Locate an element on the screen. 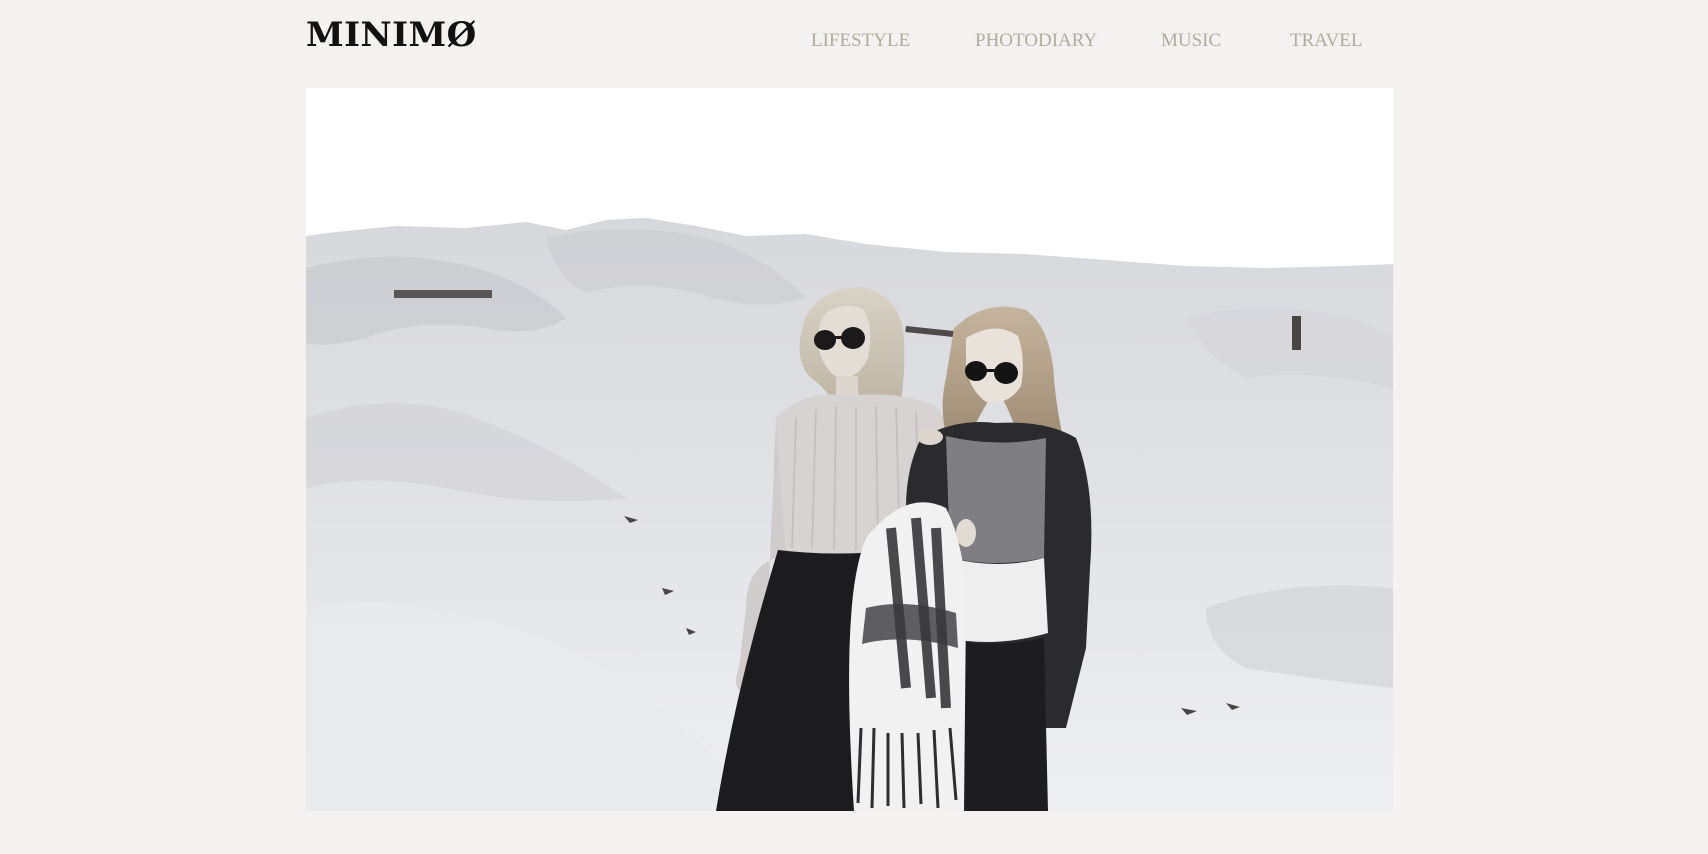  fringed-blanket is located at coordinates (912, 656).